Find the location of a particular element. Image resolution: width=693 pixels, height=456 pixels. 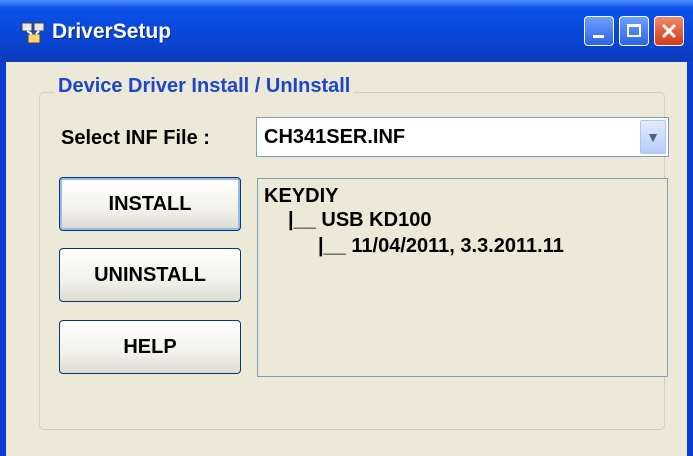

inf-file-value: CH341SER.INF is located at coordinates (335, 137).